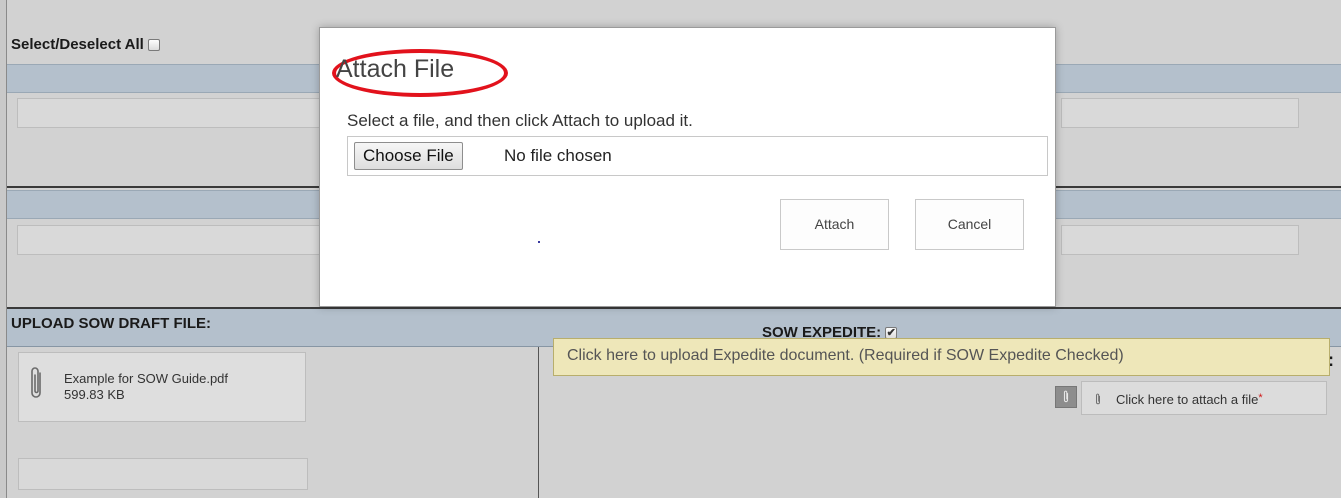 The width and height of the screenshot is (1341, 498). I want to click on choose-file-button: Choose File, so click(408, 156).